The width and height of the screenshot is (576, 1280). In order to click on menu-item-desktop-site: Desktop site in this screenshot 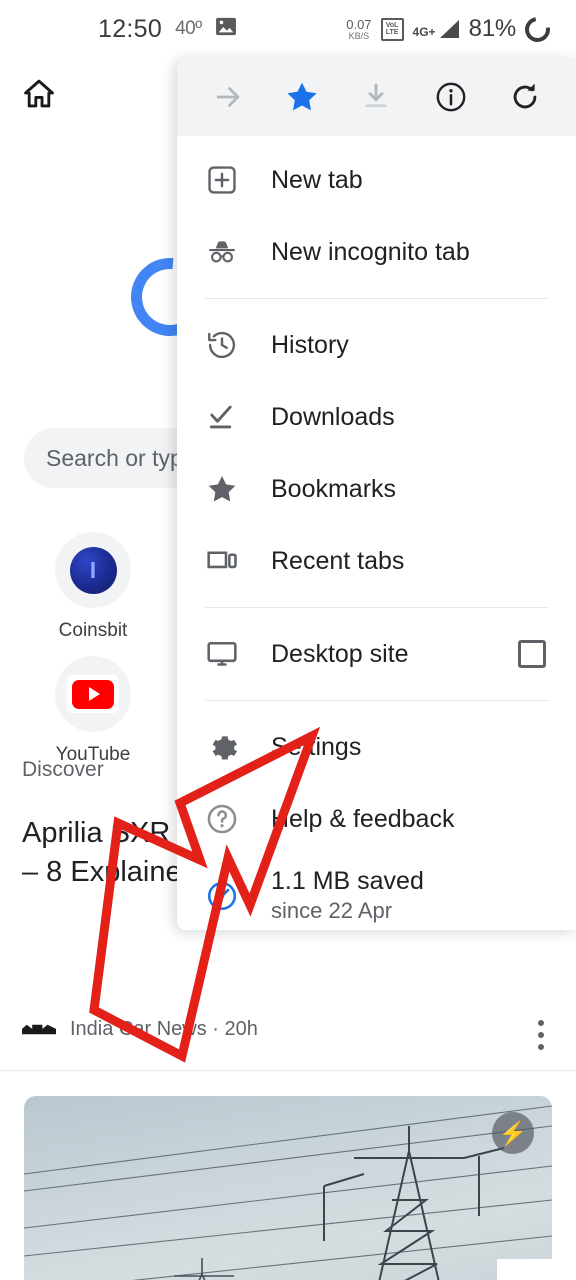, I will do `click(376, 654)`.